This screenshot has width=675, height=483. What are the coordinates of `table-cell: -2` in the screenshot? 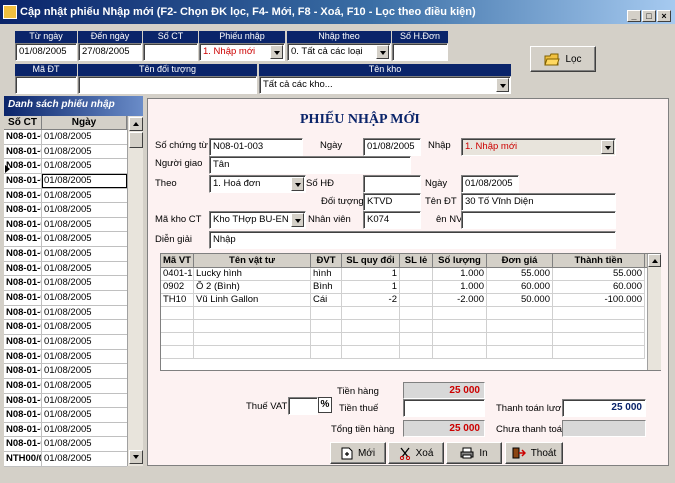 It's located at (371, 300).